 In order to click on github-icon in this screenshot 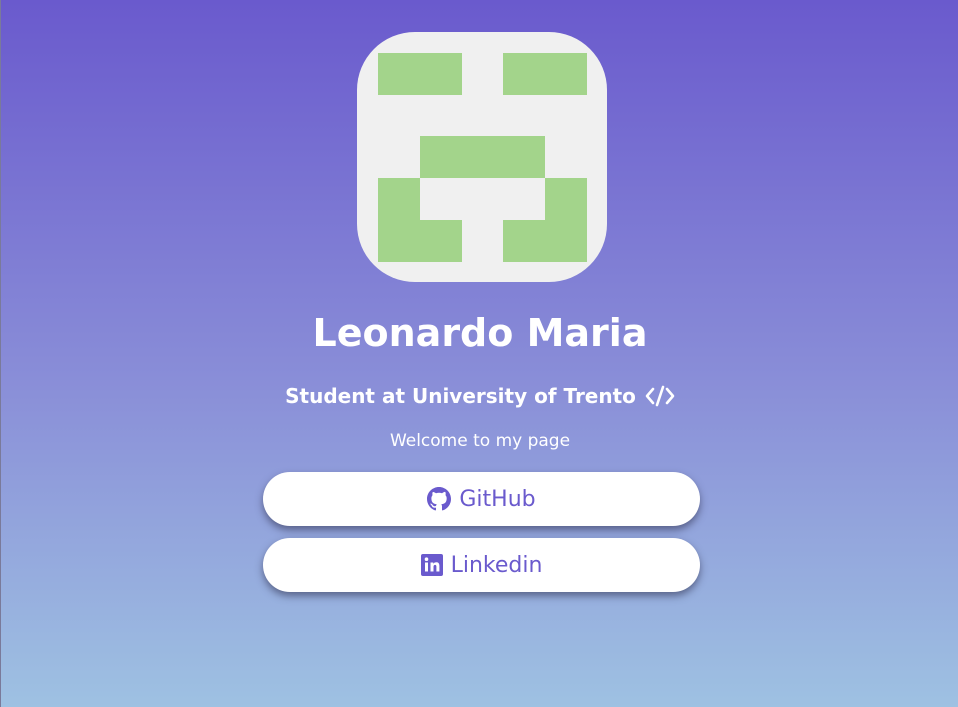, I will do `click(439, 499)`.